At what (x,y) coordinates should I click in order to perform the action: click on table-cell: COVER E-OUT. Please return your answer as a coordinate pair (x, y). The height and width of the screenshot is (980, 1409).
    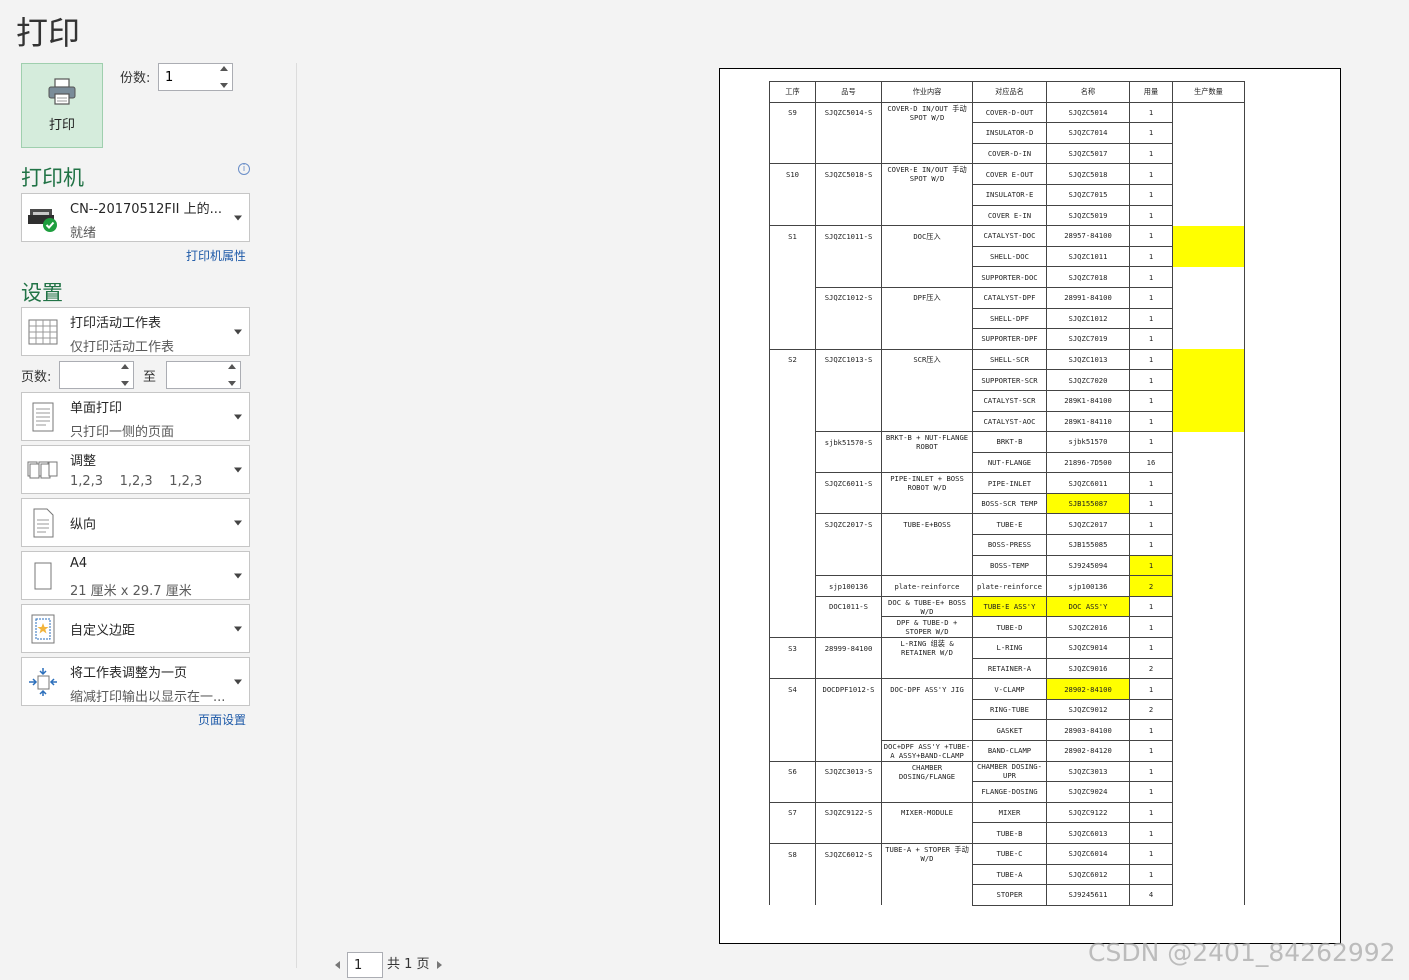
    Looking at the image, I should click on (1009, 174).